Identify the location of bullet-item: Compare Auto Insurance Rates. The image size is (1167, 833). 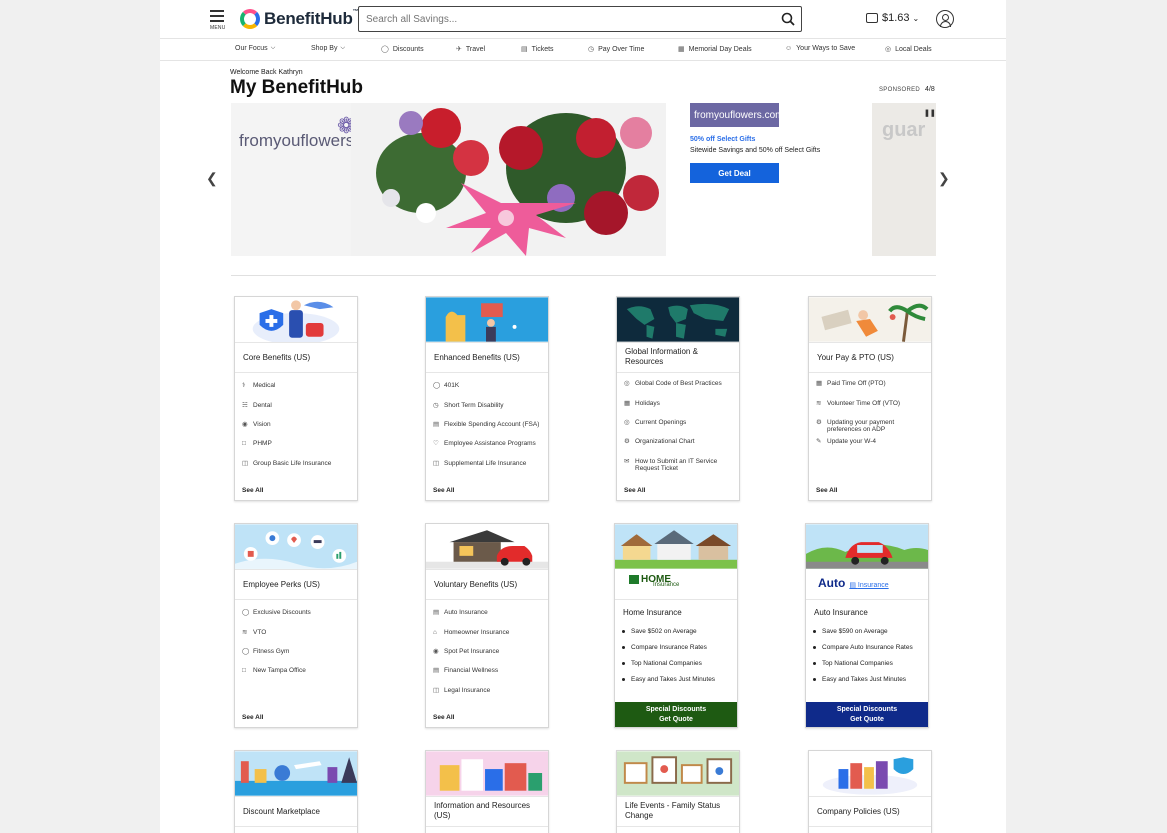
(863, 647).